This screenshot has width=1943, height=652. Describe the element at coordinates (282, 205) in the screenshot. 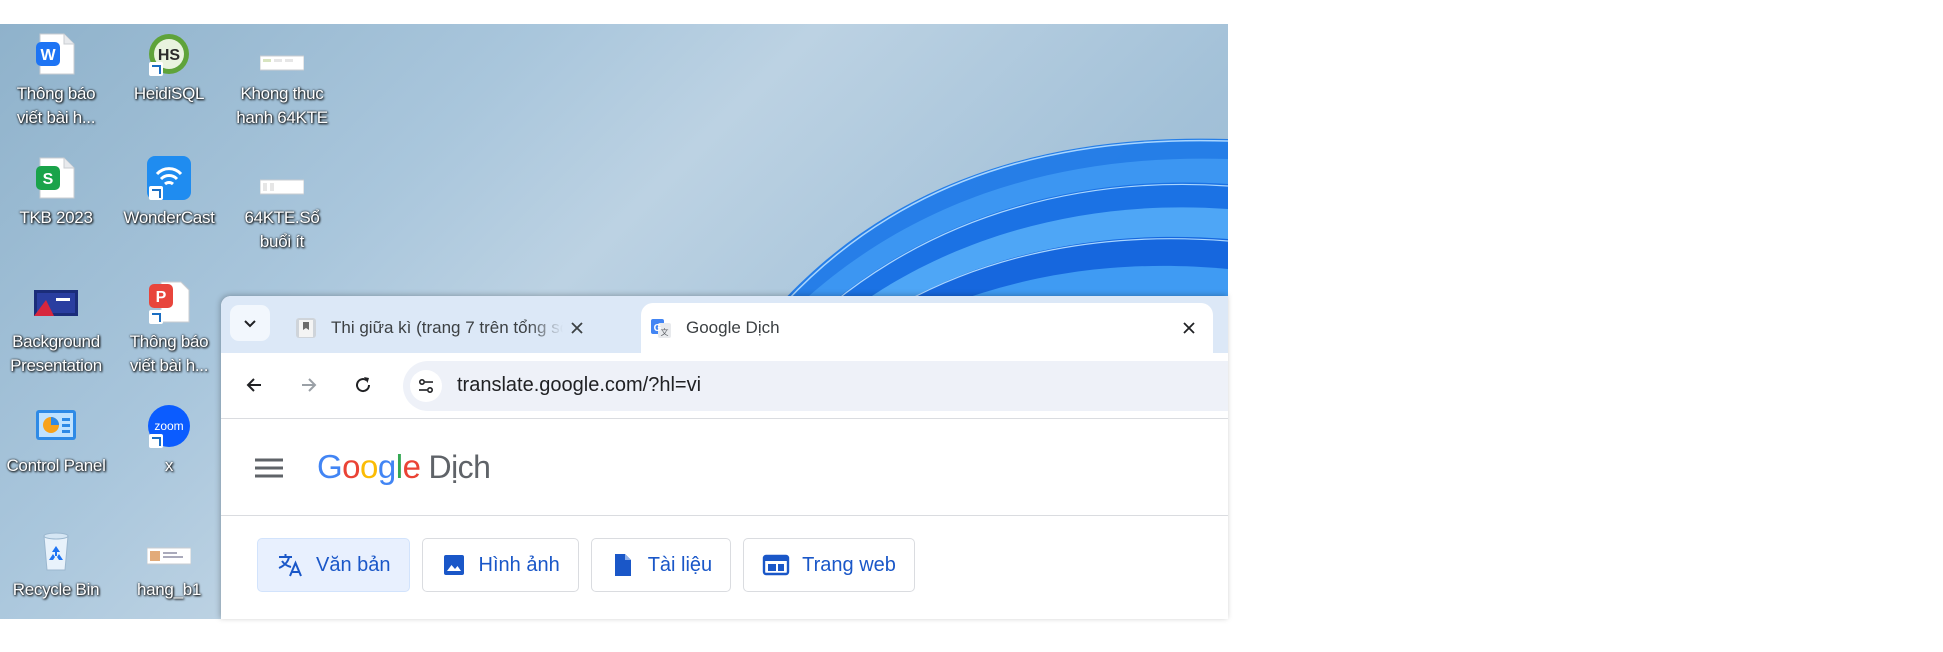

I see `desktop-icon-64kte: 64KTE.Sổ buổi ít` at that location.